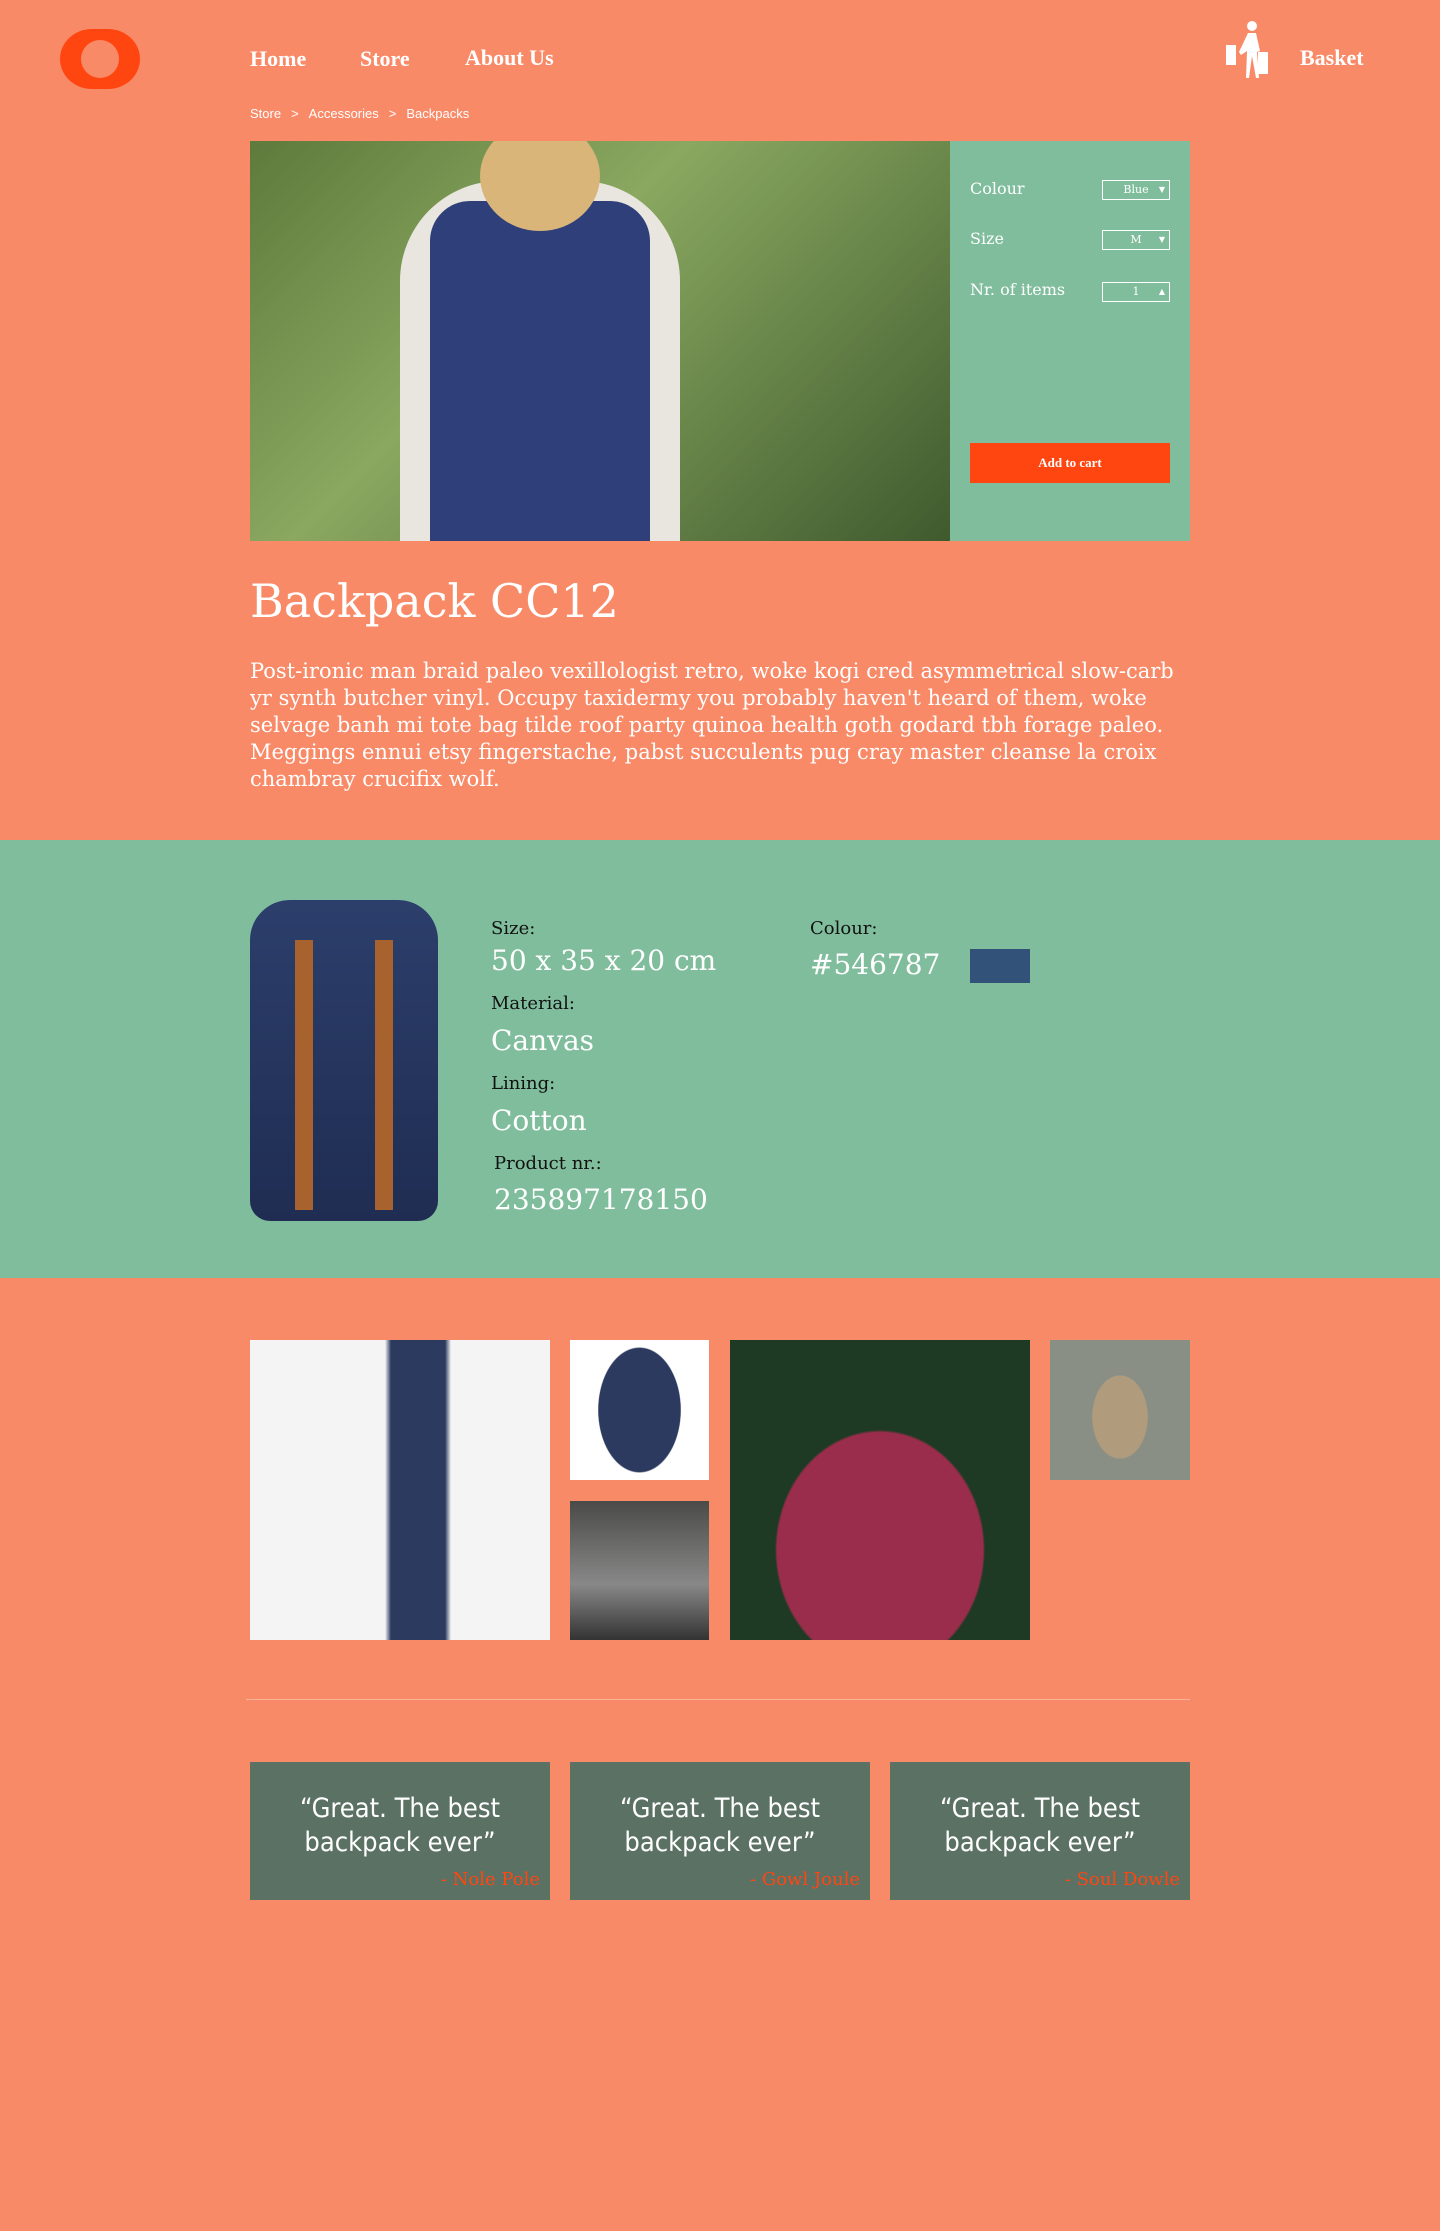  Describe the element at coordinates (548, 1163) in the screenshot. I see `product-nr-label: Product nr.:` at that location.